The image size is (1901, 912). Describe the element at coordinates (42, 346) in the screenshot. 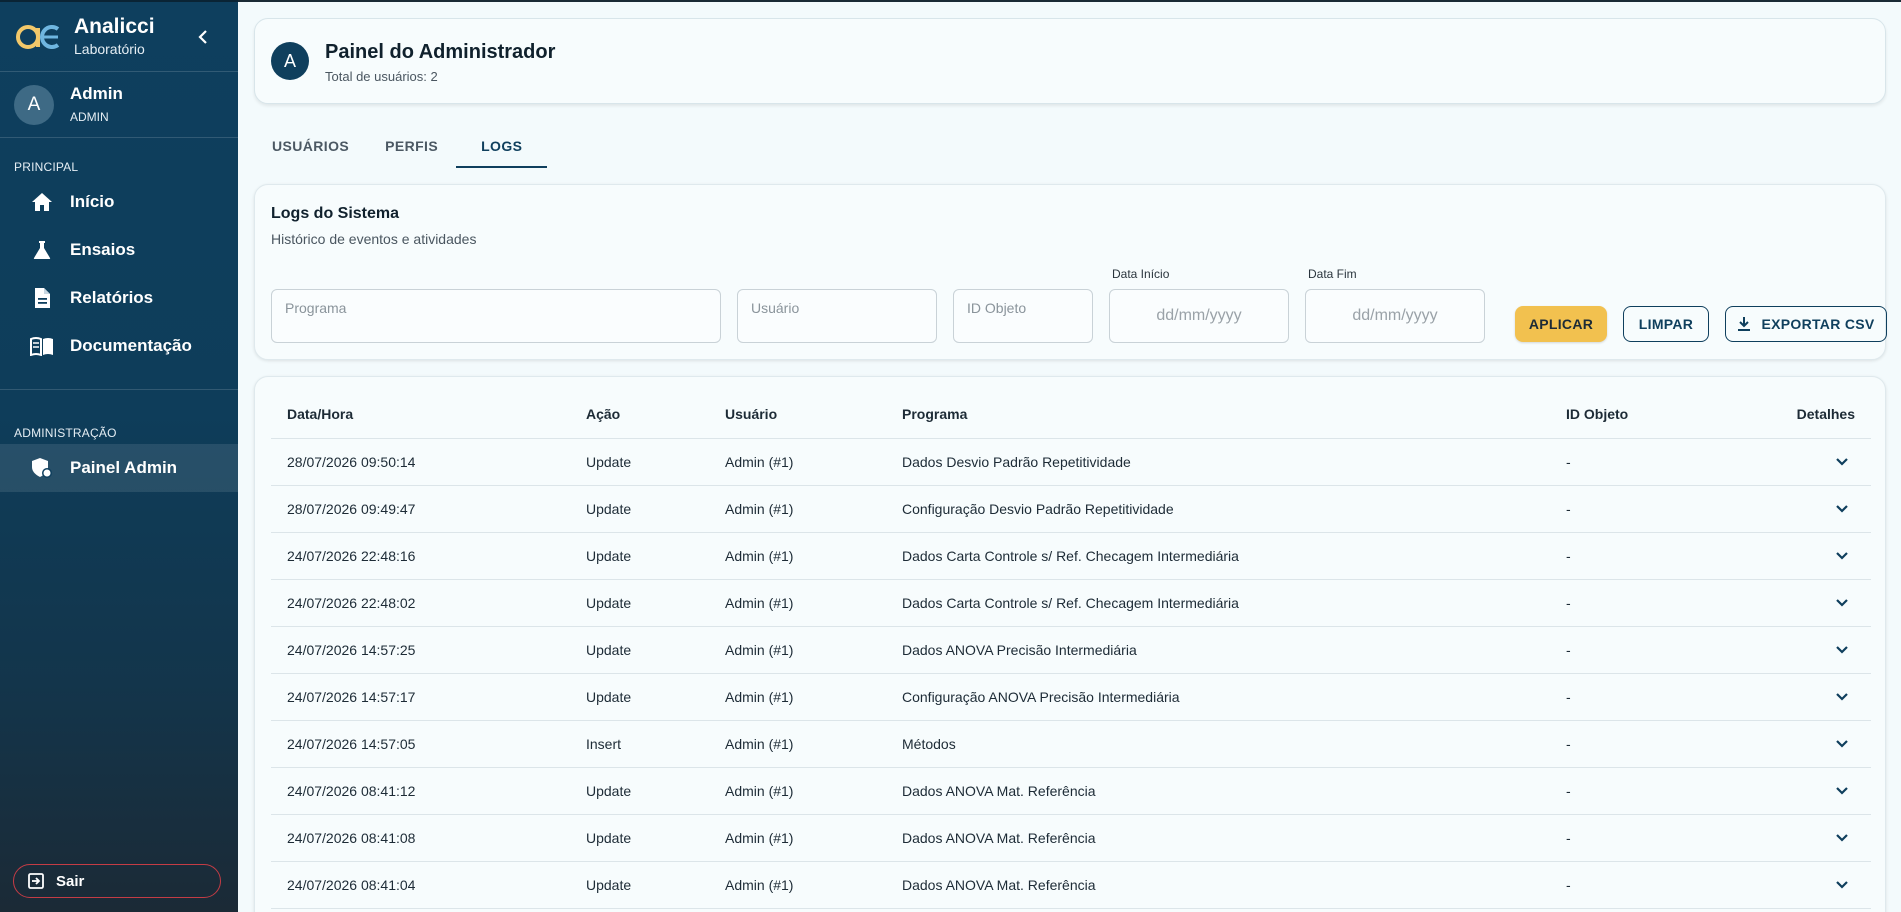

I see `book-icon` at that location.